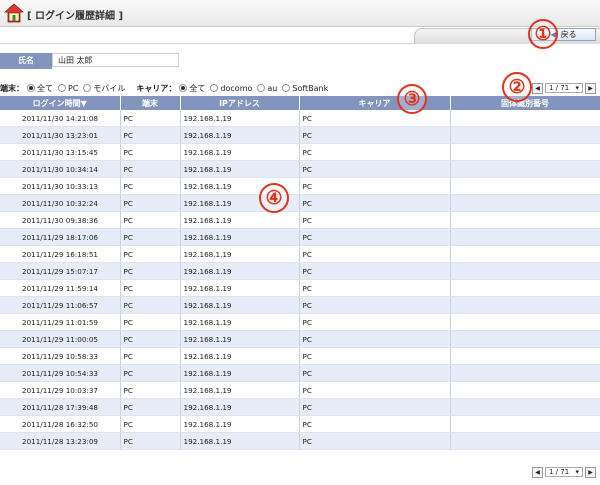 The width and height of the screenshot is (600, 485). What do you see at coordinates (375, 103) in the screenshot?
I see `col-carrier: キャリア` at bounding box center [375, 103].